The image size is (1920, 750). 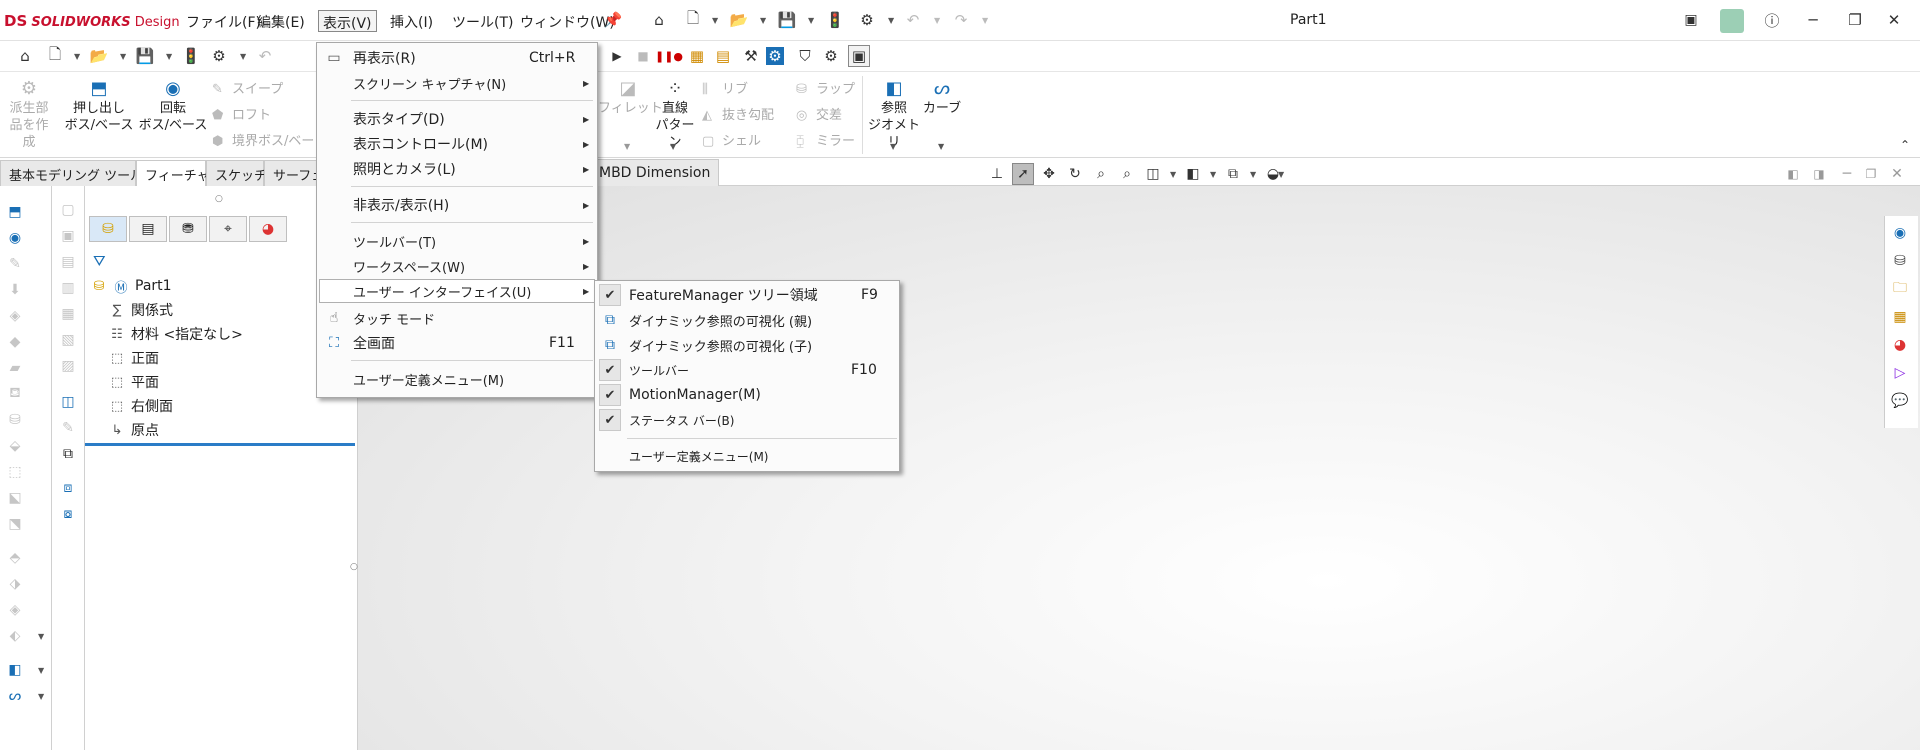 What do you see at coordinates (131, 286) in the screenshot?
I see `tree-root-part: ⛁ Ⓜ Part1` at bounding box center [131, 286].